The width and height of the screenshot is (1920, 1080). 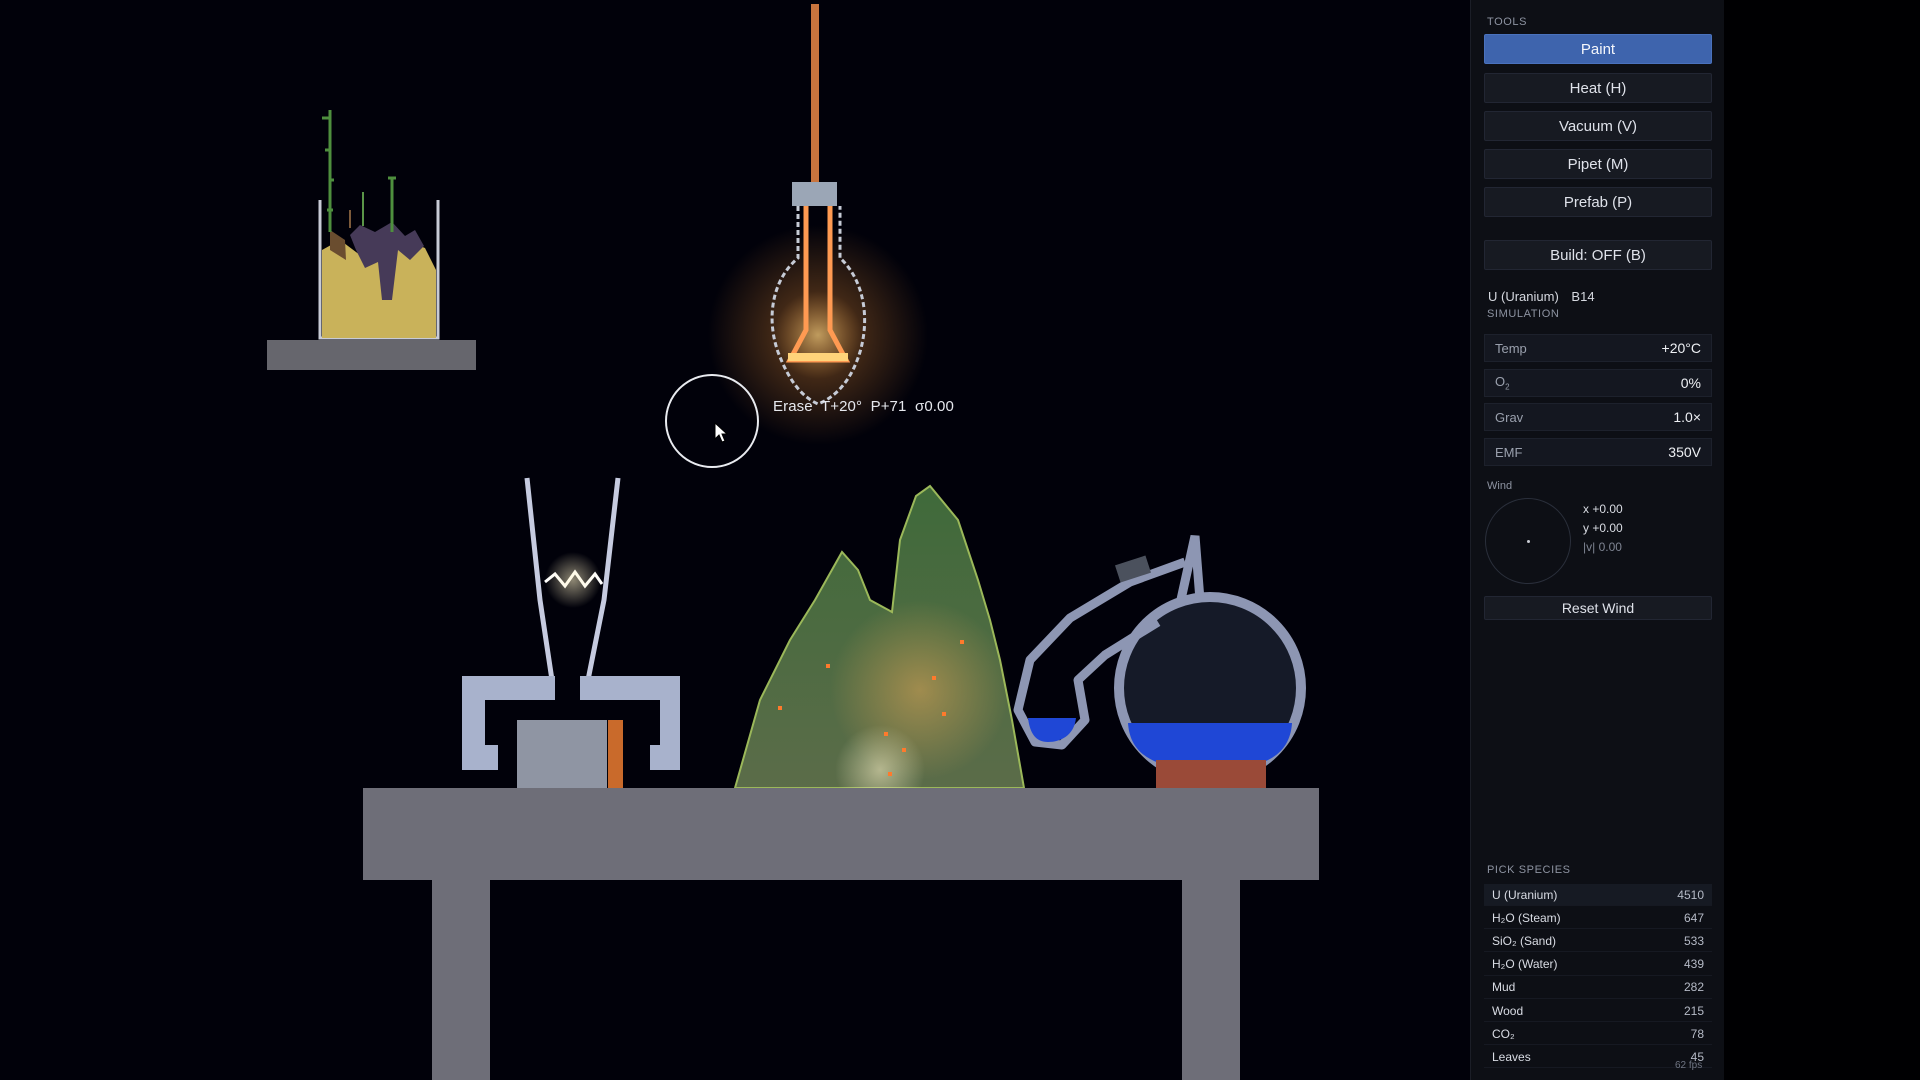 What do you see at coordinates (1523, 296) in the screenshot?
I see `selected-element-name: U (Uranium)` at bounding box center [1523, 296].